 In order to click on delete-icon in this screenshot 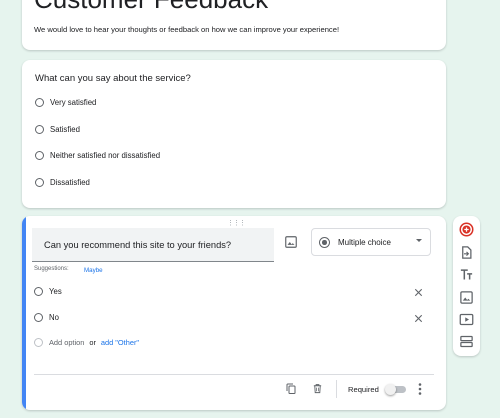, I will do `click(317, 388)`.